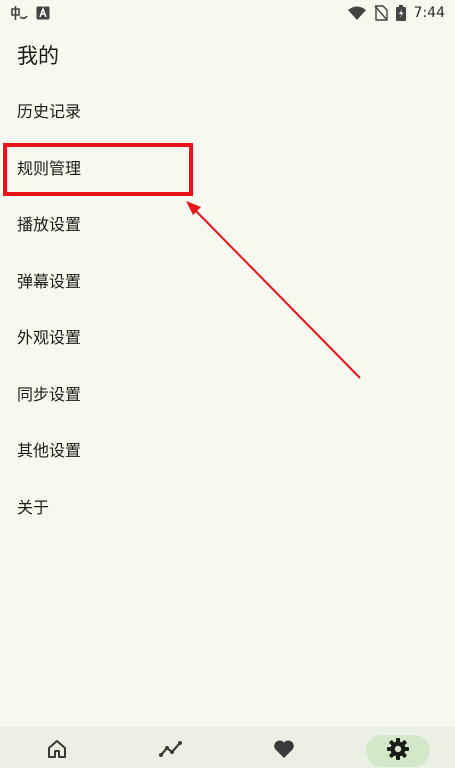 Image resolution: width=455 pixels, height=768 pixels. I want to click on heart-icon, so click(284, 751).